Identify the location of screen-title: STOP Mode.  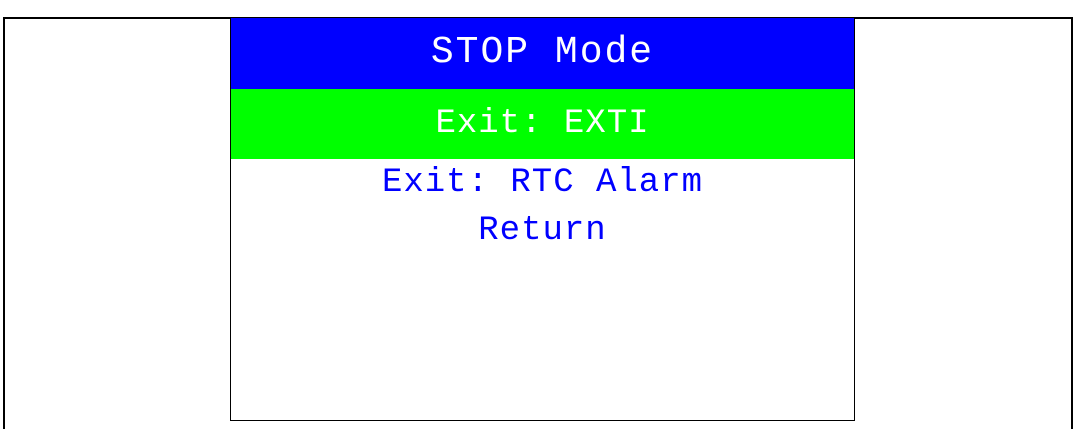
(542, 53).